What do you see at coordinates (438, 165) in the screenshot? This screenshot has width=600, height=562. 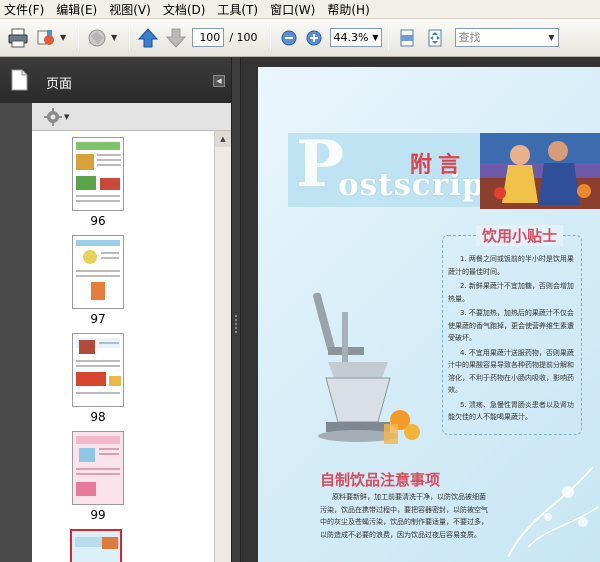 I see `banner-title: 附言` at bounding box center [438, 165].